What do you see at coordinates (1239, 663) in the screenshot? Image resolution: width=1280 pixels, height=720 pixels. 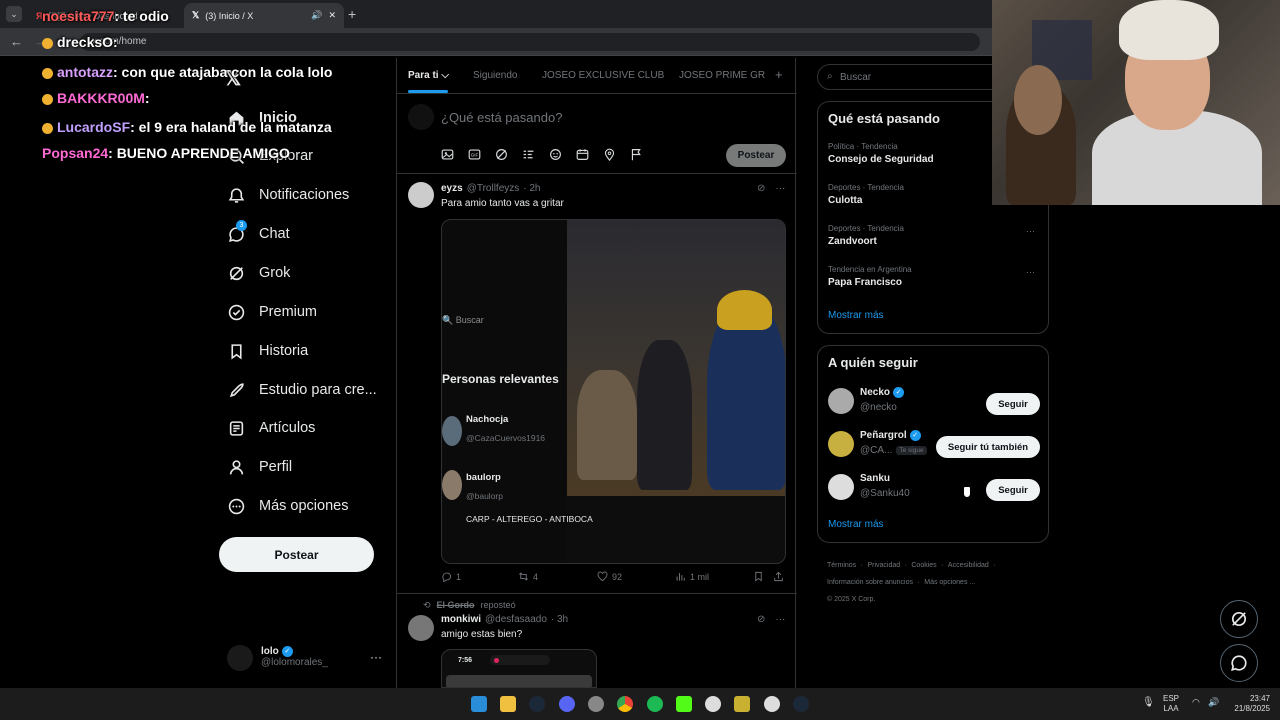 I see `messages-fab` at bounding box center [1239, 663].